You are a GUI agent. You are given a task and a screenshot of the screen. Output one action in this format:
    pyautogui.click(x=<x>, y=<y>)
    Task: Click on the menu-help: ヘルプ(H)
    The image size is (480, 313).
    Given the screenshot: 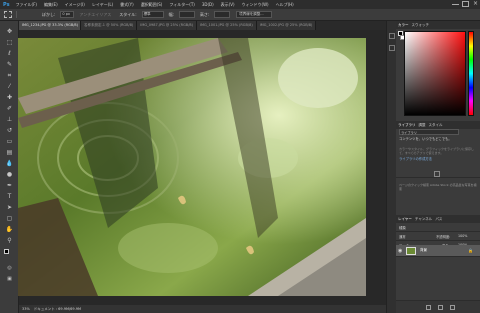 What is the action you would take?
    pyautogui.click(x=285, y=5)
    